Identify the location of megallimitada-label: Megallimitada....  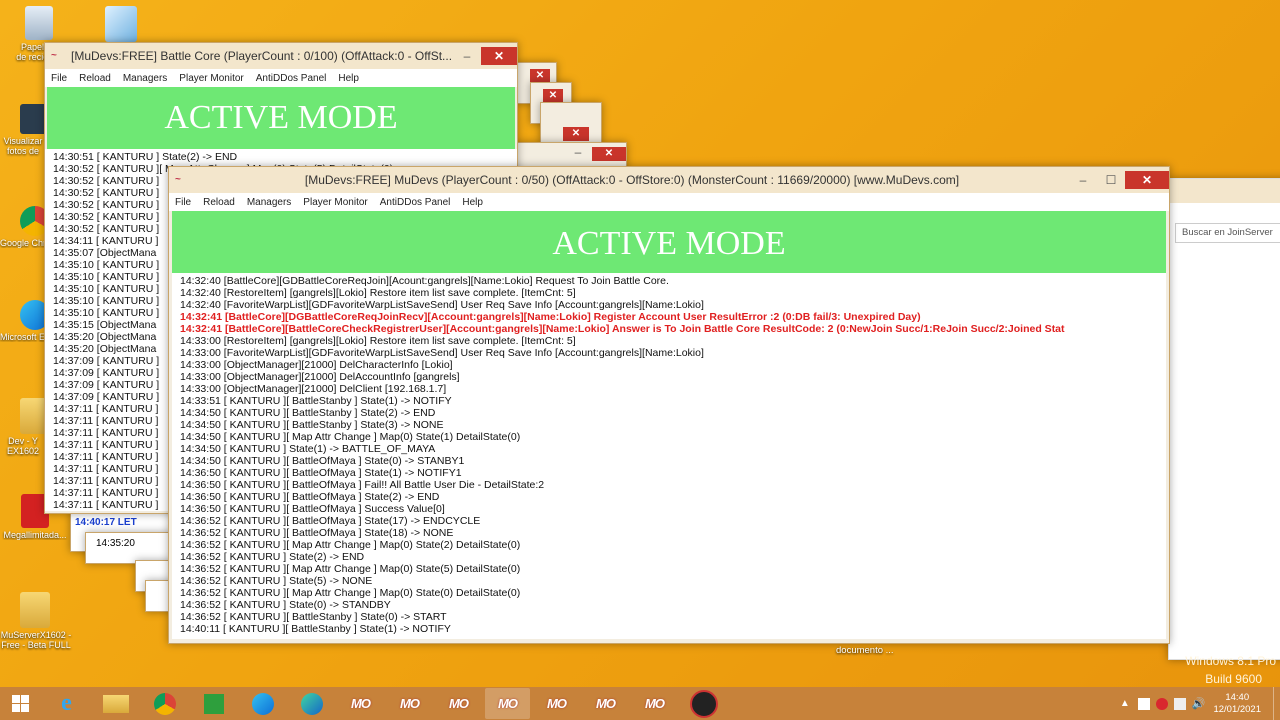
(35, 535).